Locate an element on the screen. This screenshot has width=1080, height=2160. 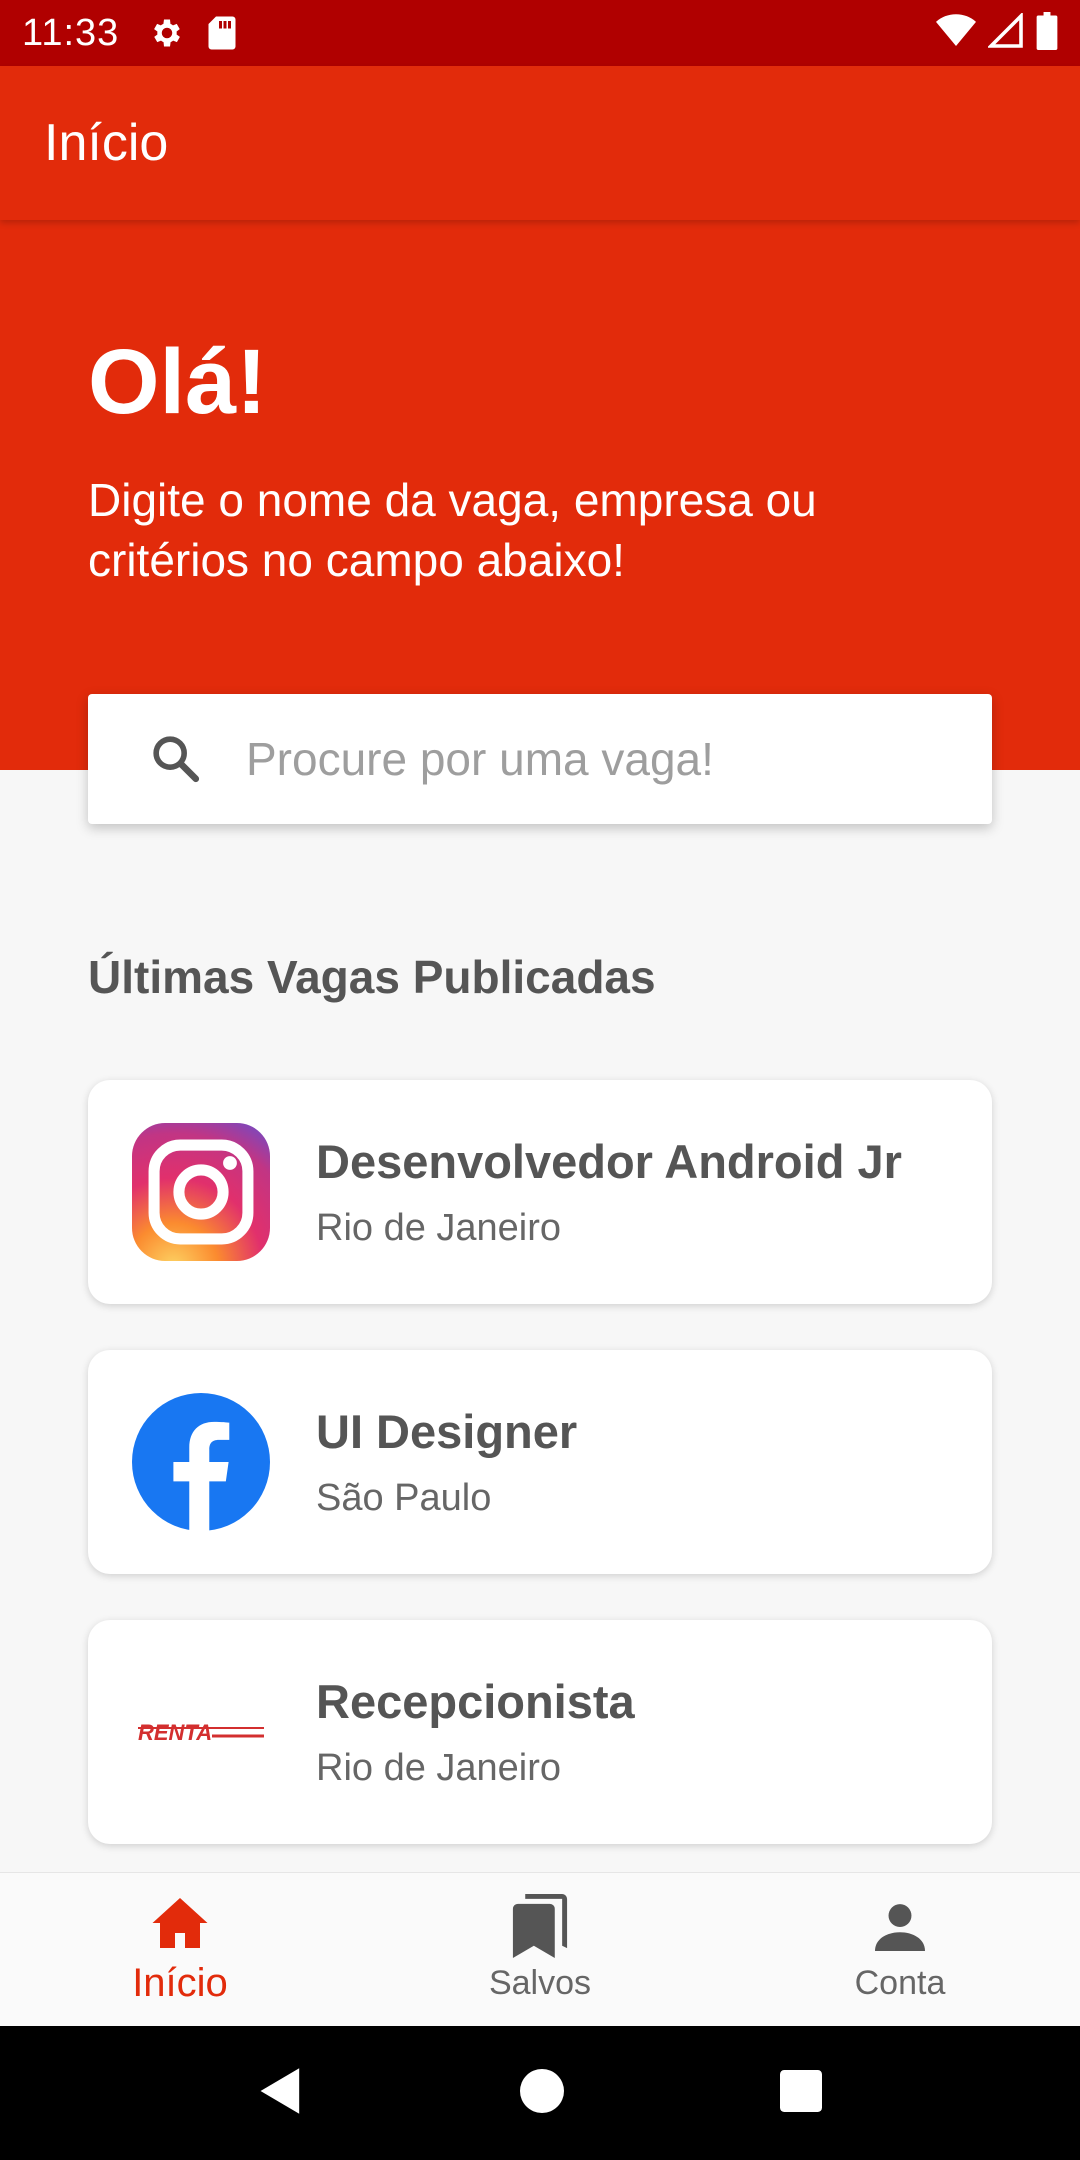
job-text: Desenvolvedor Android Jr Rio de Janeiro is located at coordinates (609, 1192).